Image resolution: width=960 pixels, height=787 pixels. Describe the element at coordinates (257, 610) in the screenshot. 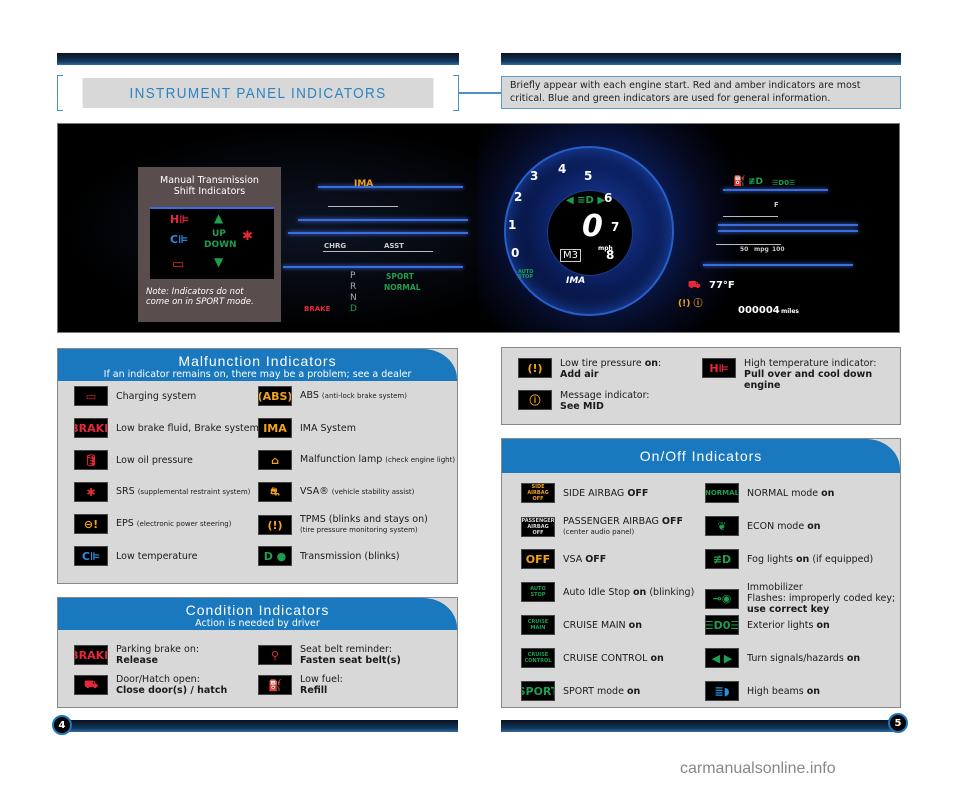

I see `condition-title: Condition Indicators` at that location.